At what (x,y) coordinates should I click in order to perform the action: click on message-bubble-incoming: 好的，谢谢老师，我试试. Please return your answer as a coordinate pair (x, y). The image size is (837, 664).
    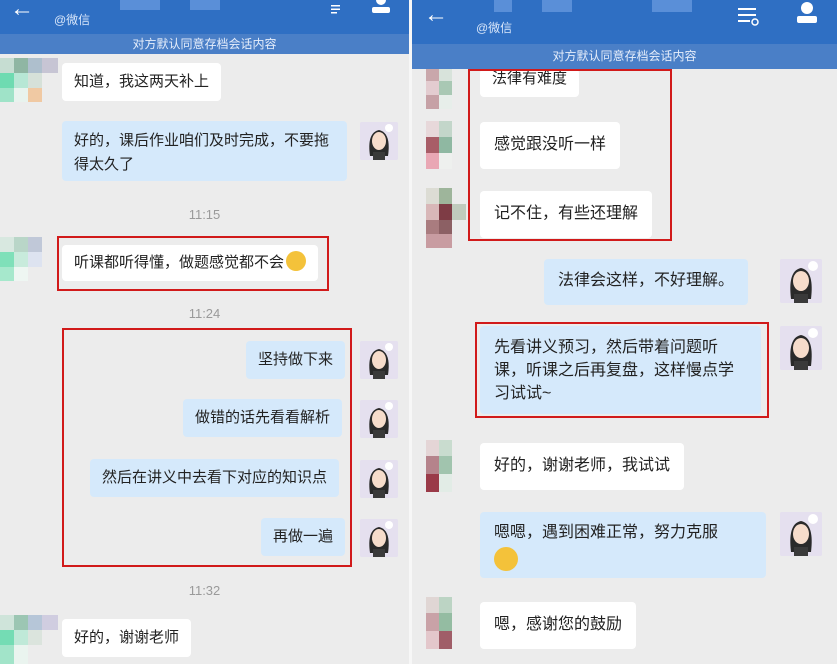
    Looking at the image, I should click on (582, 466).